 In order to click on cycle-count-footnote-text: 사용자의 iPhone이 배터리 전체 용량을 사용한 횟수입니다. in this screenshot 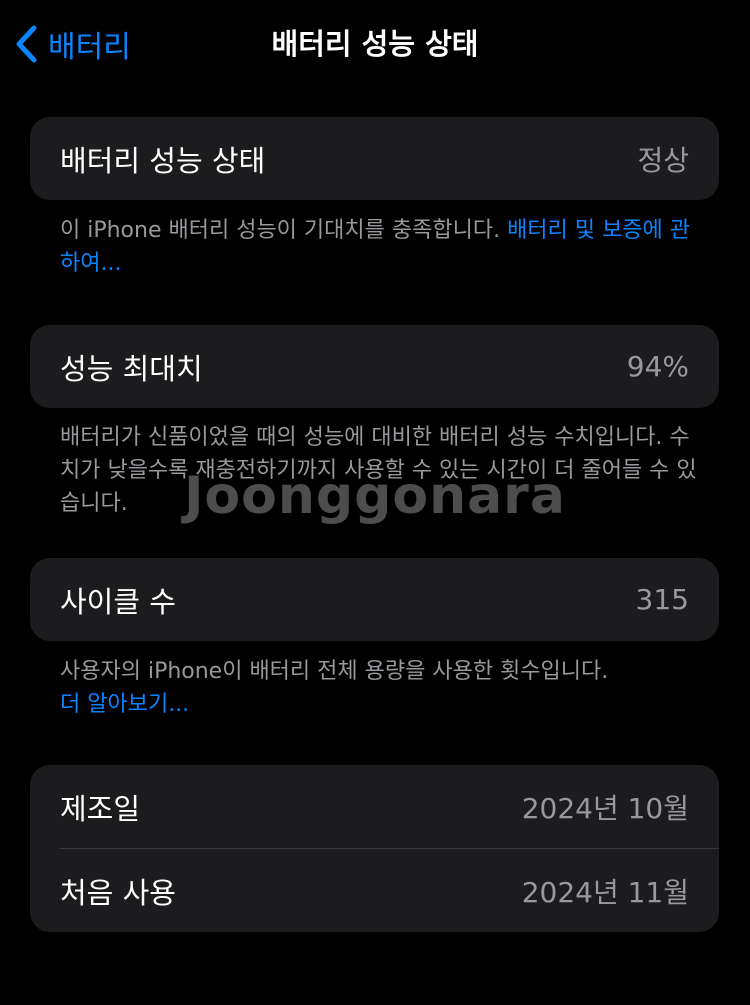, I will do `click(334, 671)`.